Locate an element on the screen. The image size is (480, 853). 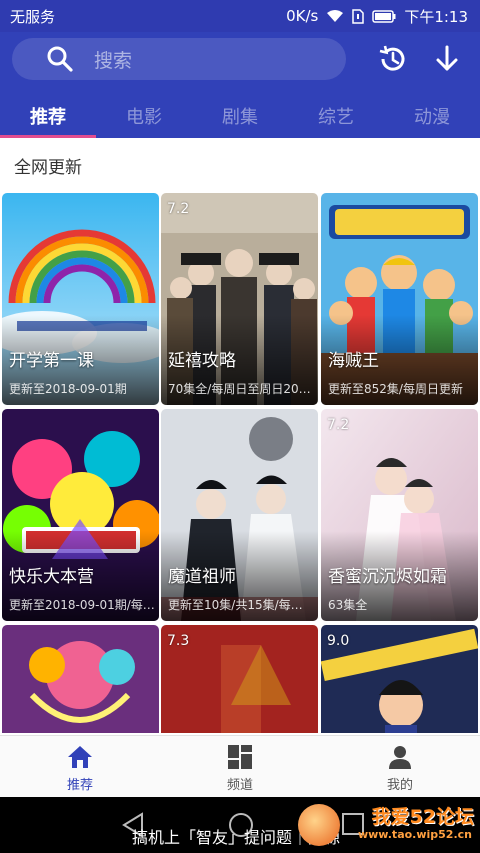
download-button is located at coordinates (447, 59).